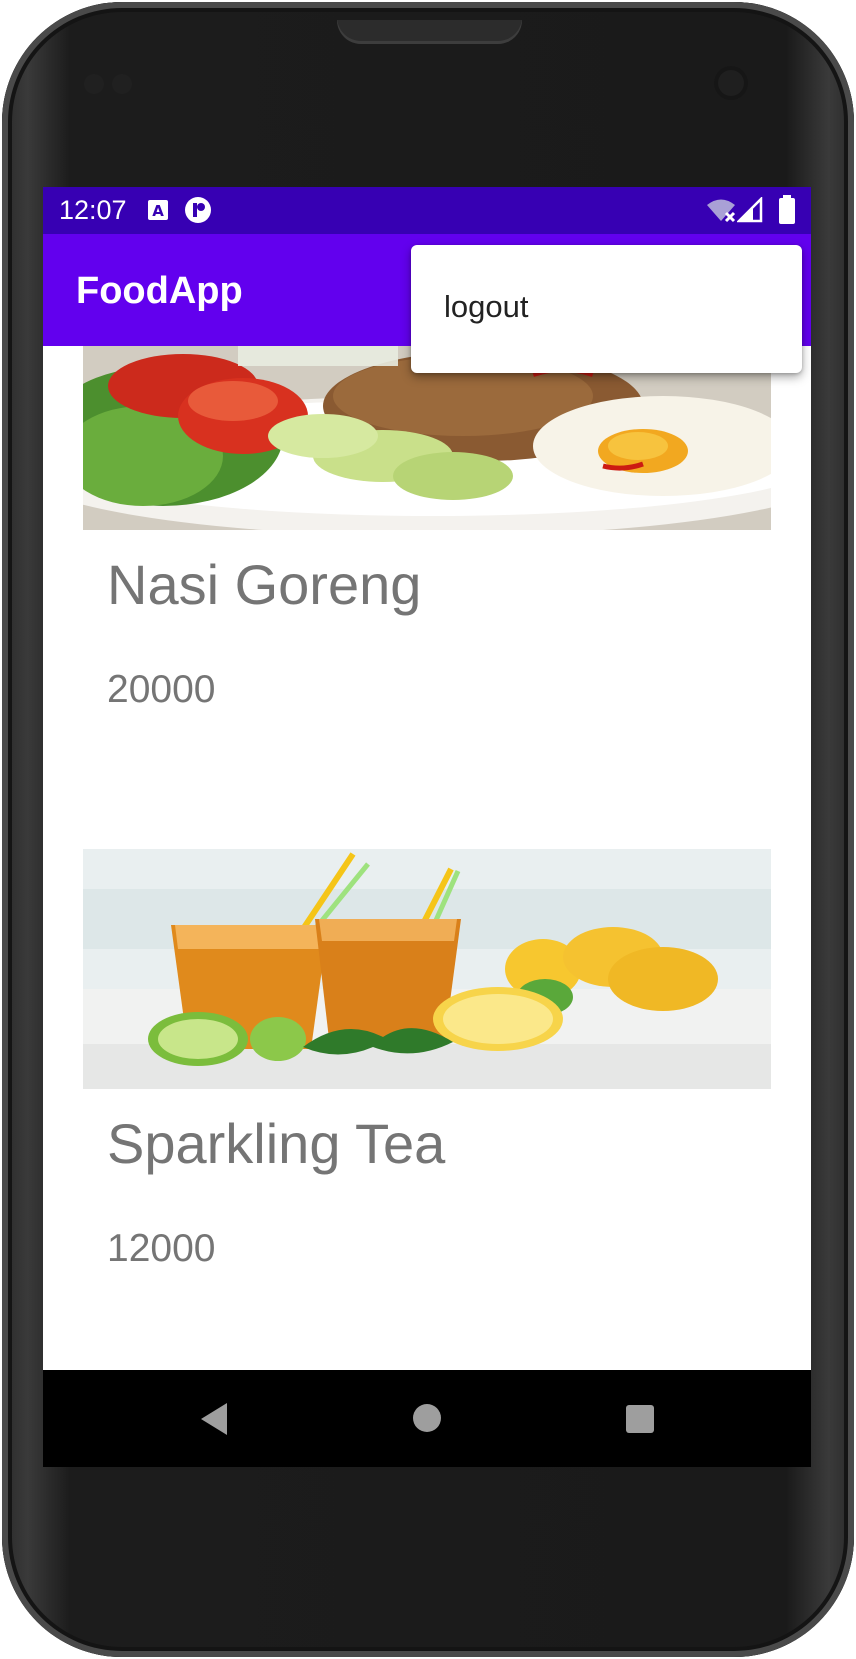  I want to click on status-bar: 12:07 A, so click(427, 210).